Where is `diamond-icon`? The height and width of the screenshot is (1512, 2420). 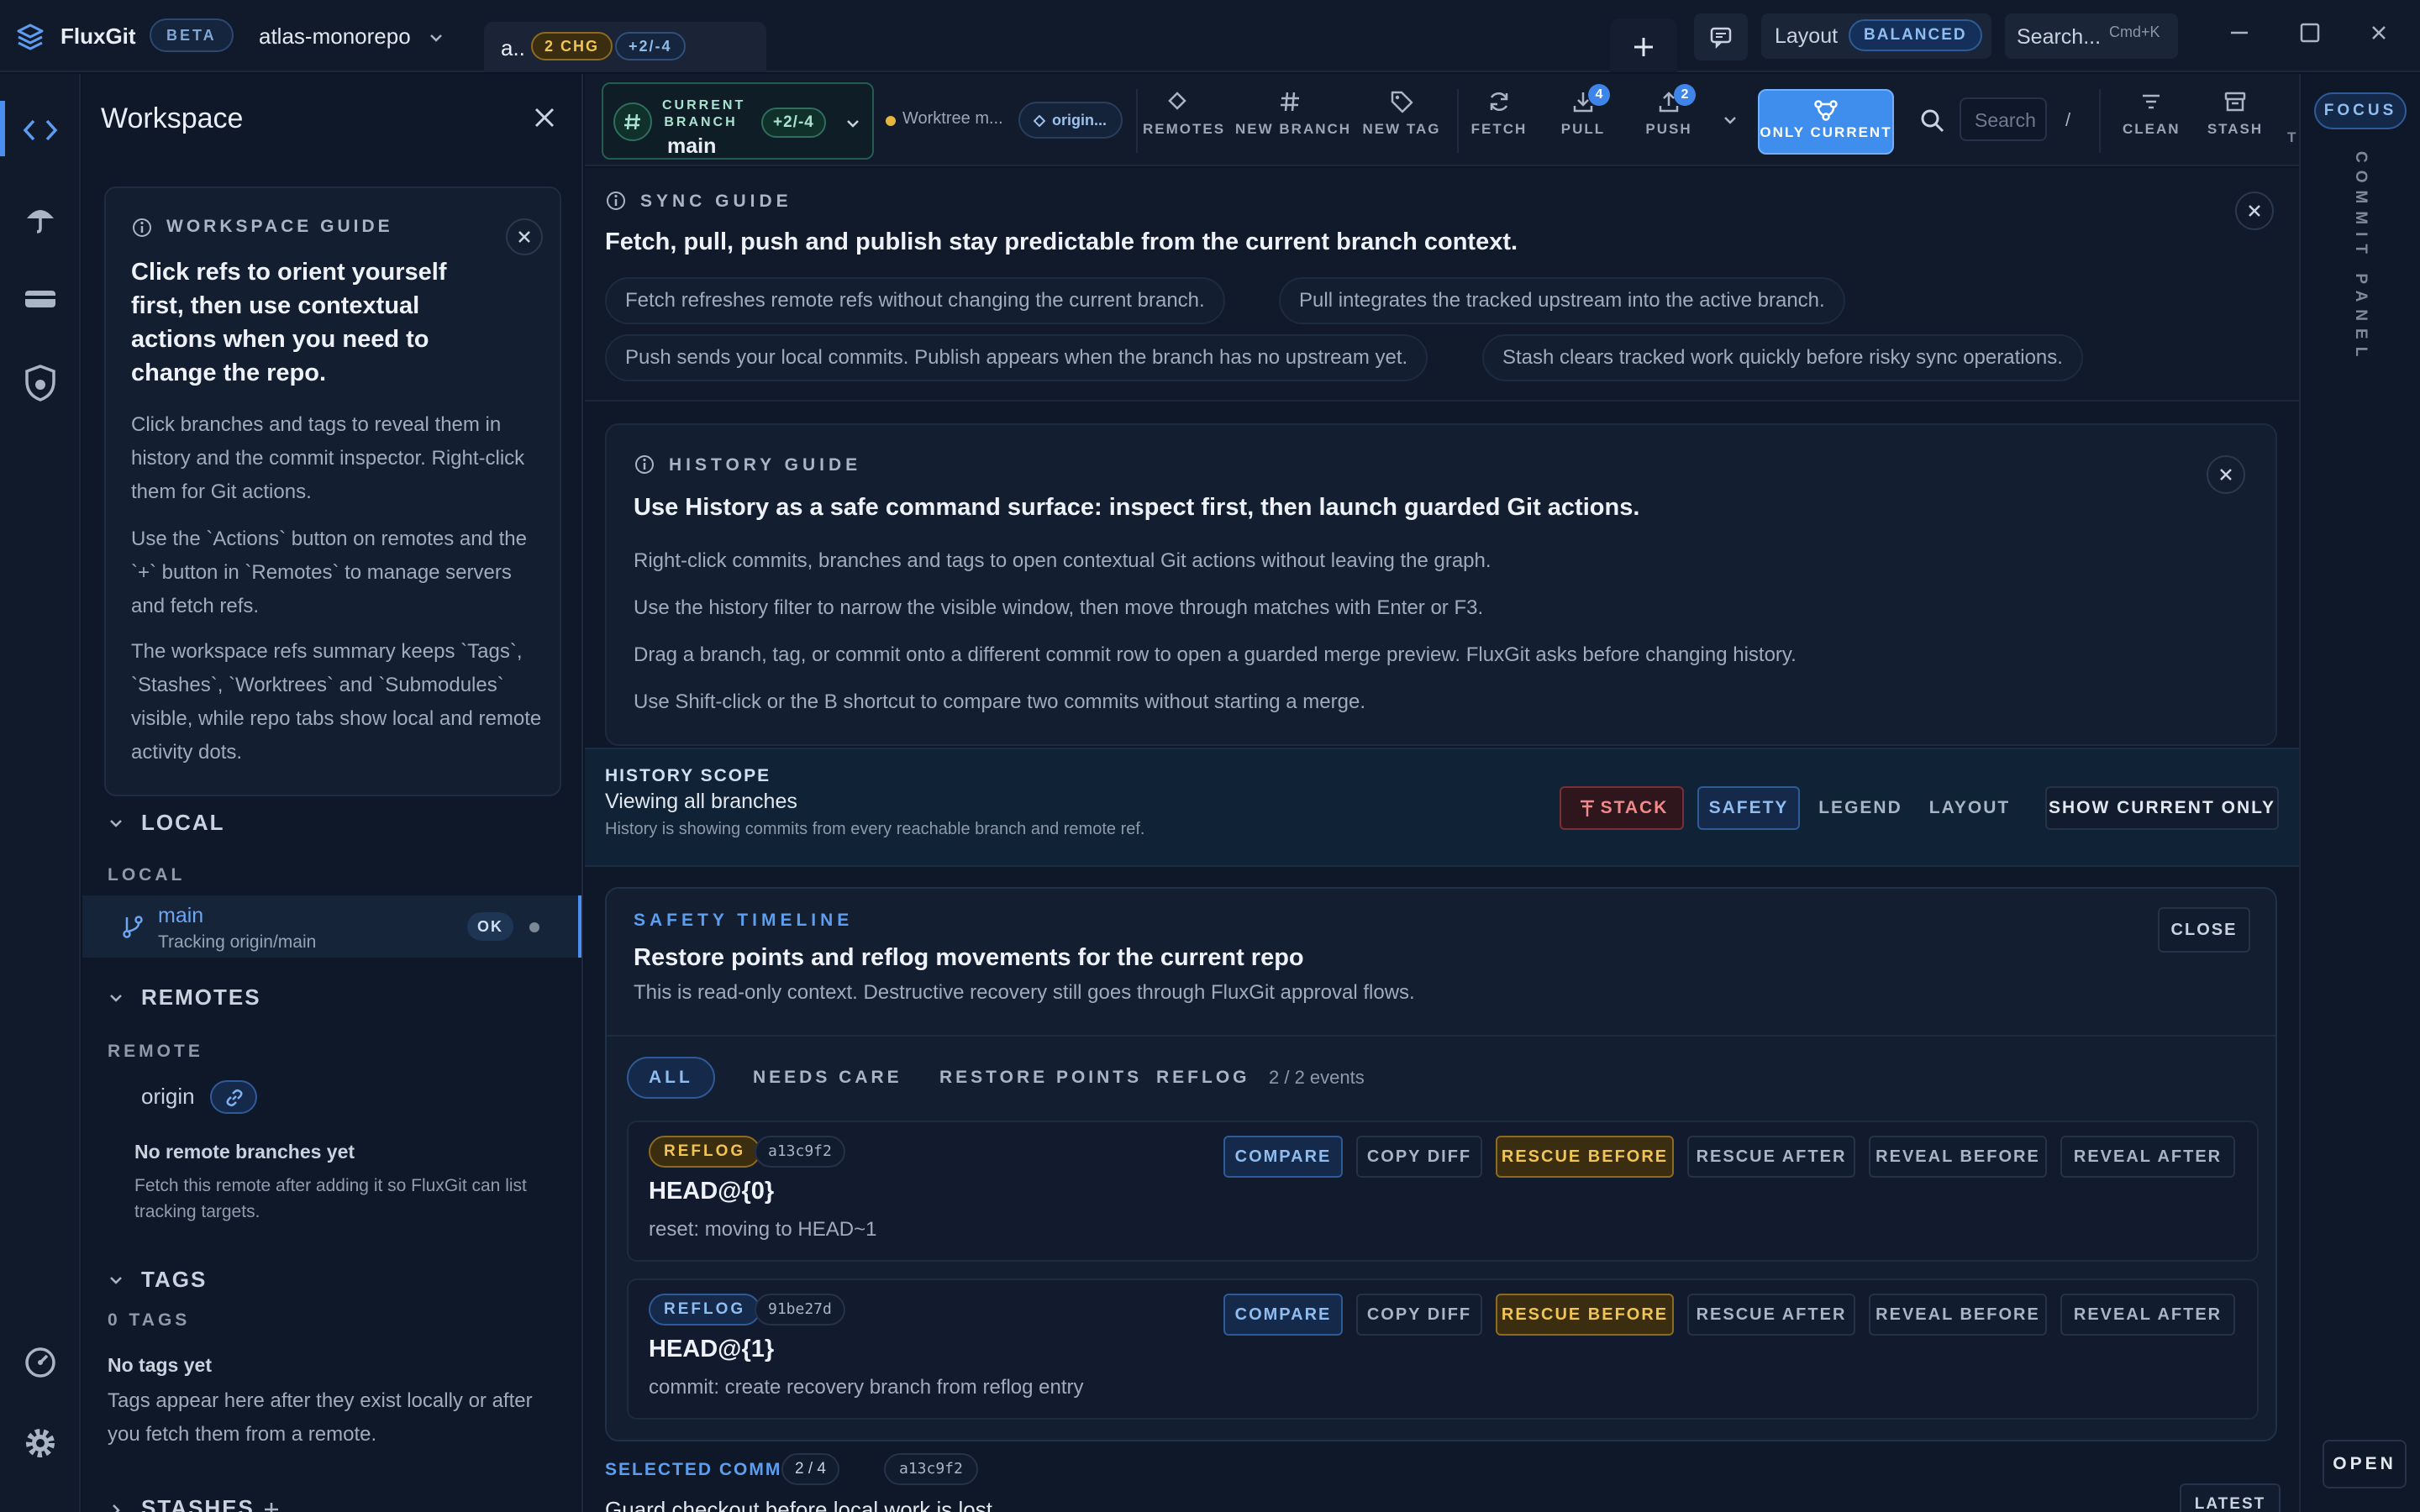 diamond-icon is located at coordinates (1040, 121).